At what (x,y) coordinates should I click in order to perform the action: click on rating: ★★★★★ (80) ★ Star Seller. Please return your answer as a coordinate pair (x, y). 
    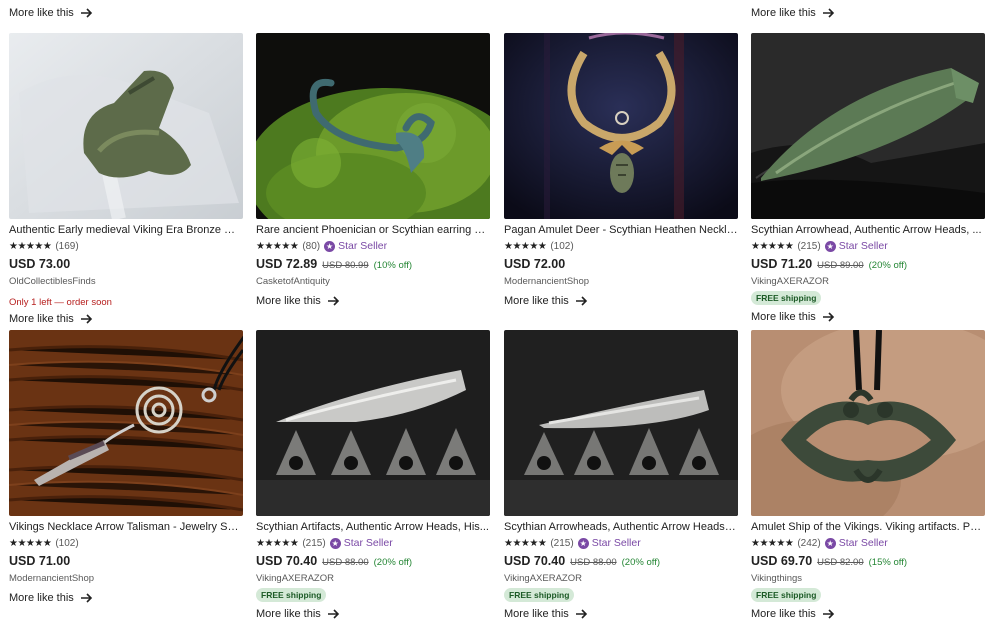
    Looking at the image, I should click on (373, 246).